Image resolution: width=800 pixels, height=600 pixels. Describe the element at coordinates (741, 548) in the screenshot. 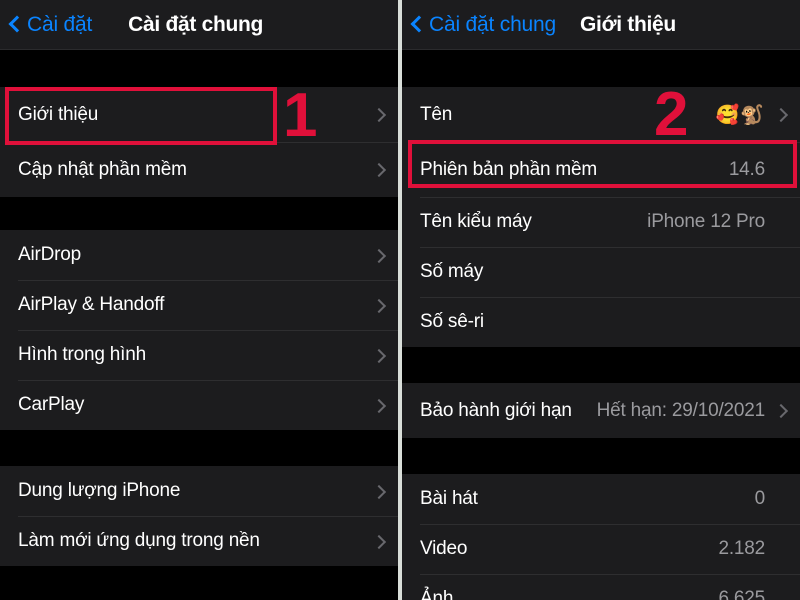

I see `row-value: 2.182` at that location.